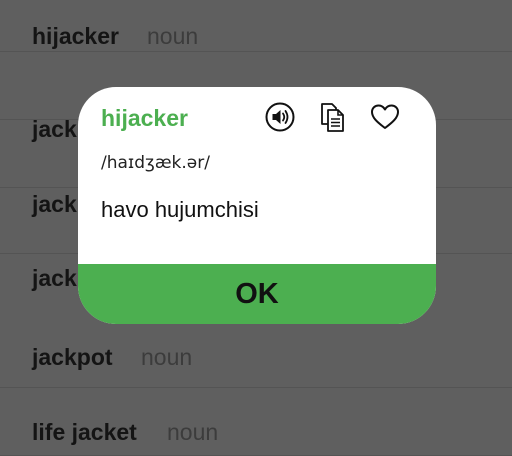 The image size is (512, 456). Describe the element at coordinates (385, 117) in the screenshot. I see `heart-icon` at that location.